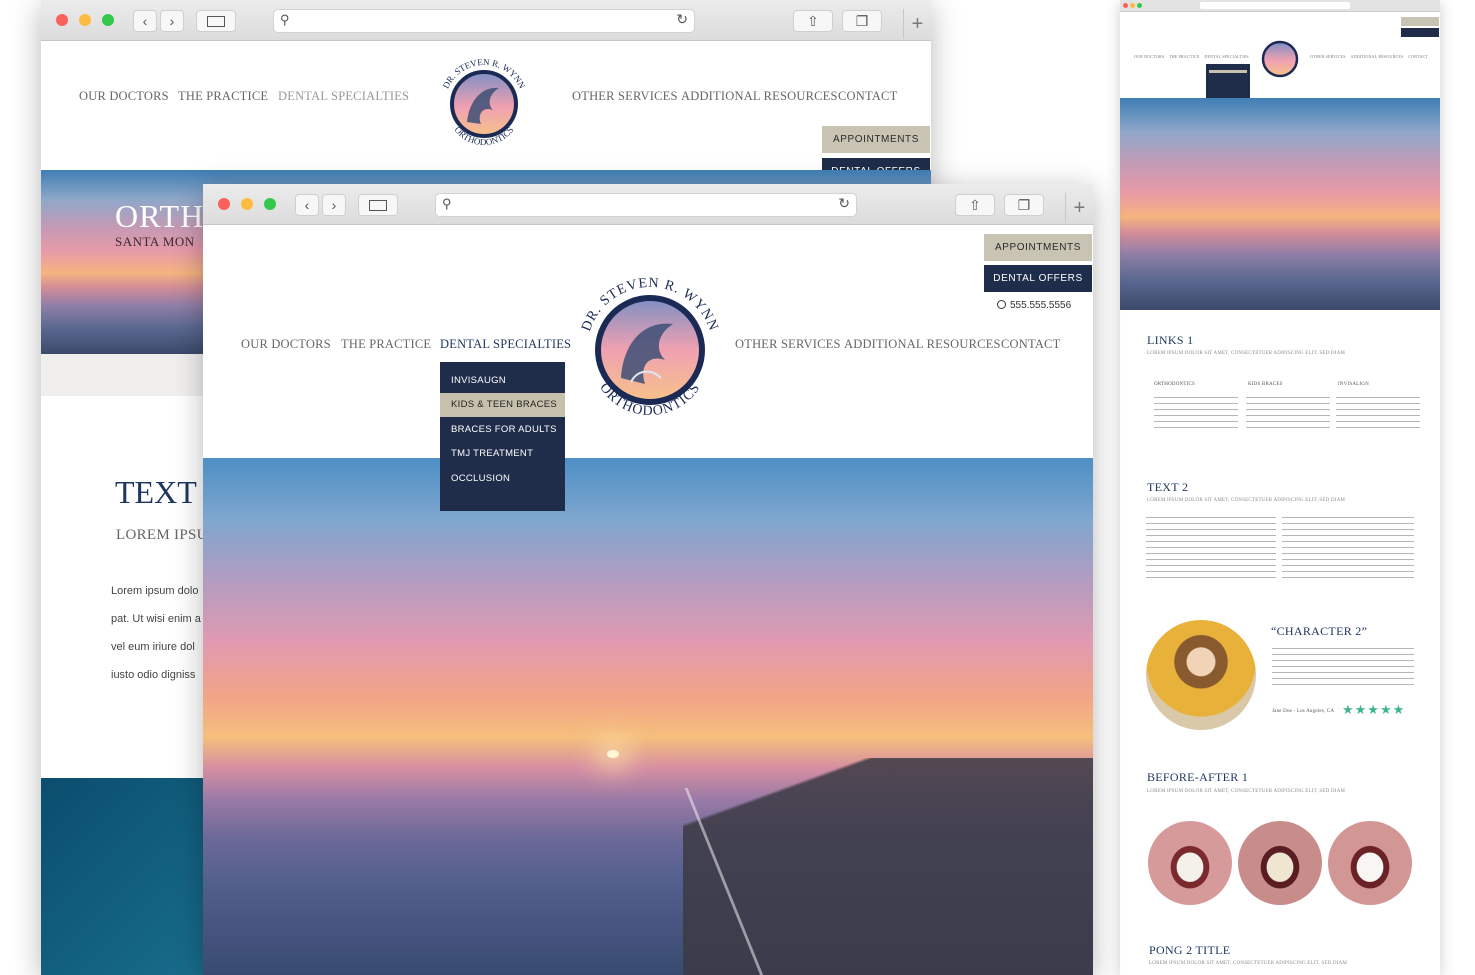 The image size is (1475, 975). What do you see at coordinates (1149, 56) in the screenshot?
I see `nav-item: OUR DOCTORS` at bounding box center [1149, 56].